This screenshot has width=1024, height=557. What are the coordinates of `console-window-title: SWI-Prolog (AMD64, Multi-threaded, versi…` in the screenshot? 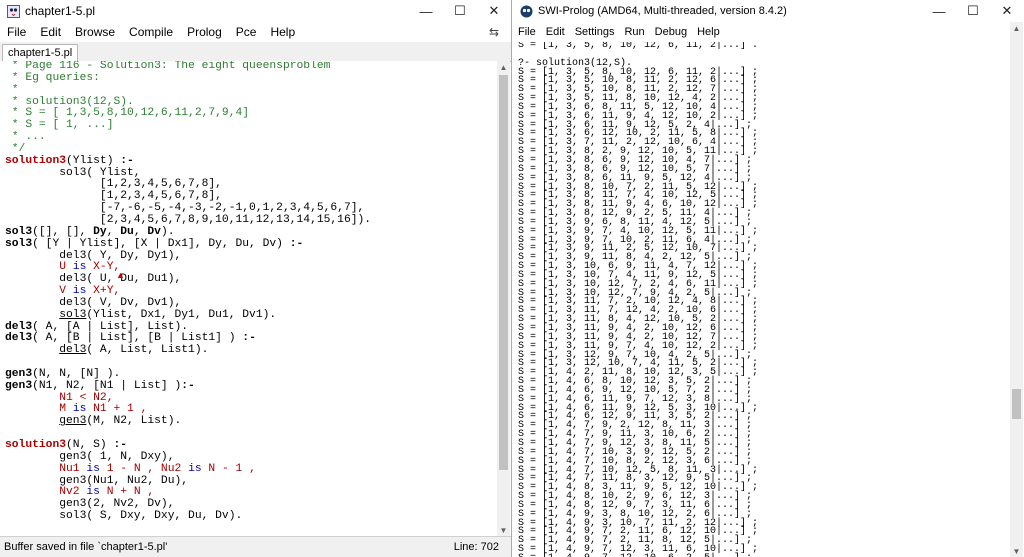 It's located at (662, 11).